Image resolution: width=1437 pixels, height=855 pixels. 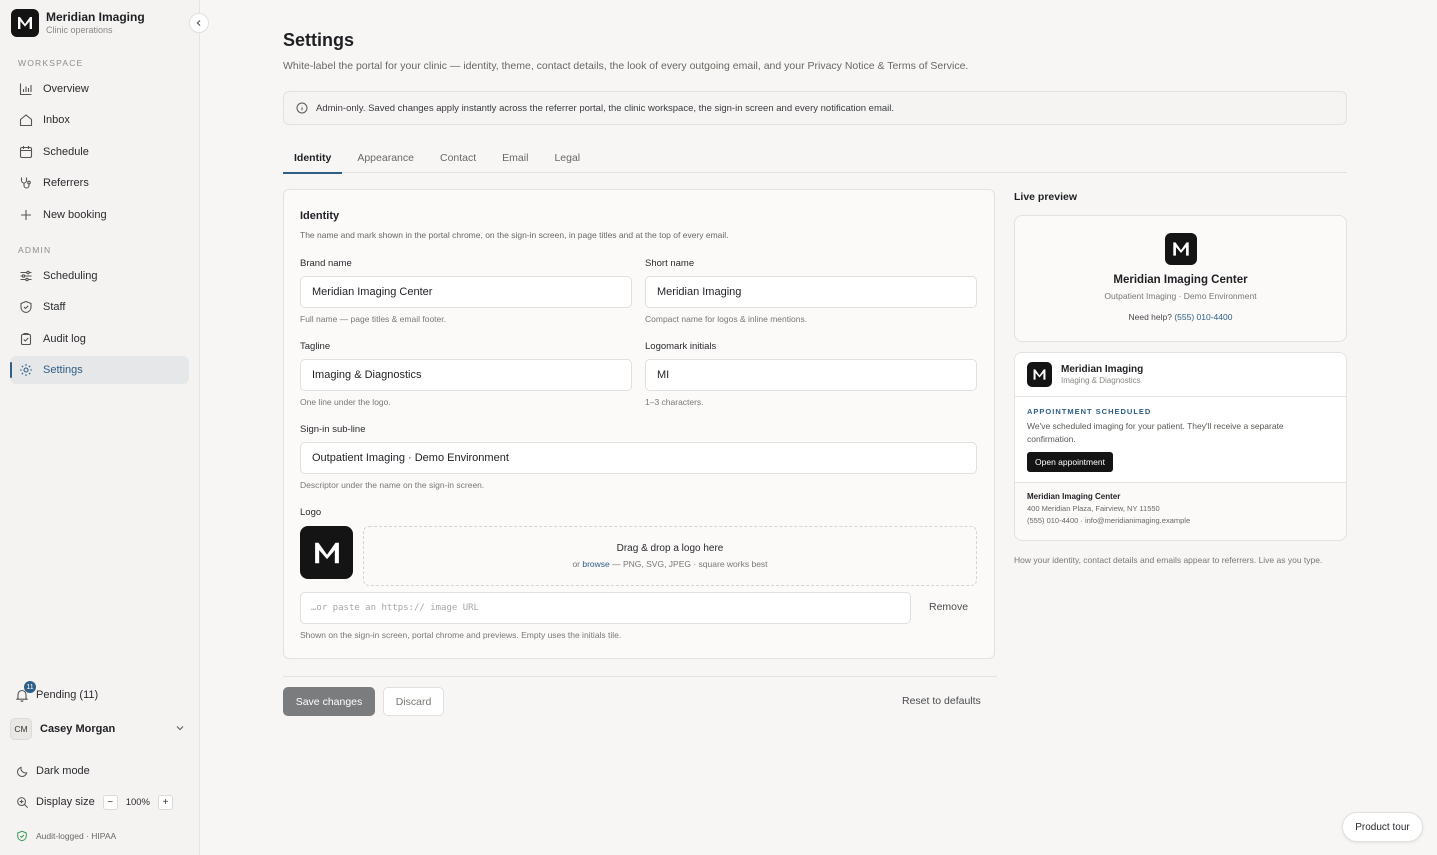 What do you see at coordinates (941, 701) in the screenshot?
I see `reset-defaults-button: Reset to defaults` at bounding box center [941, 701].